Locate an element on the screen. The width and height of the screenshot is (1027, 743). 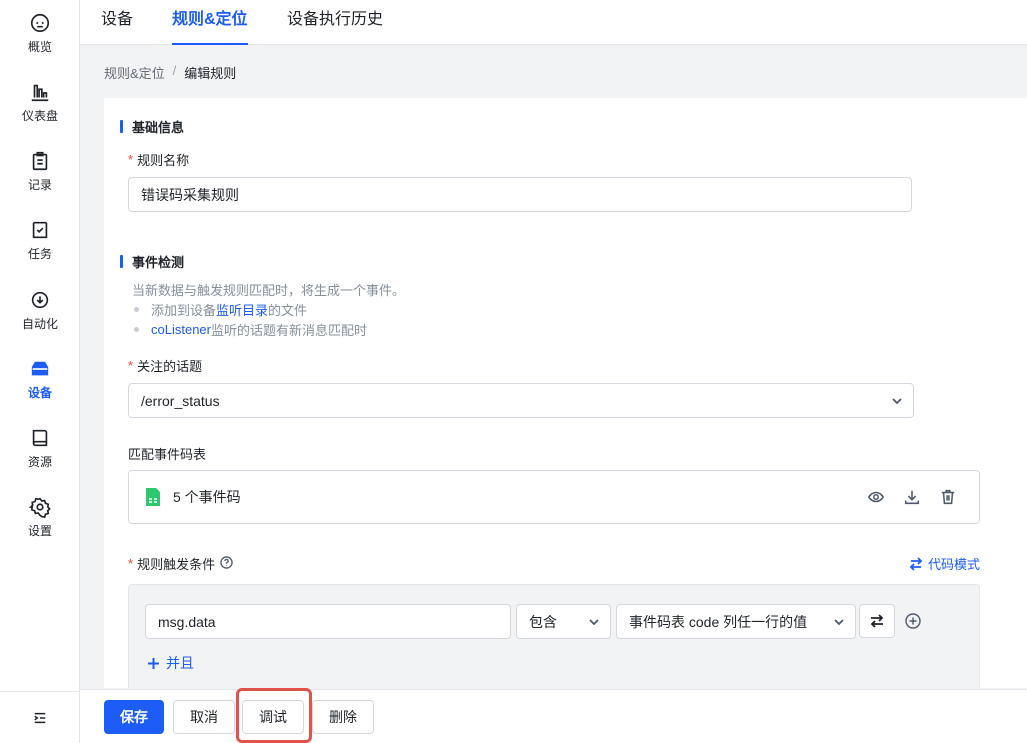
cancel-button: 取消 is located at coordinates (204, 717).